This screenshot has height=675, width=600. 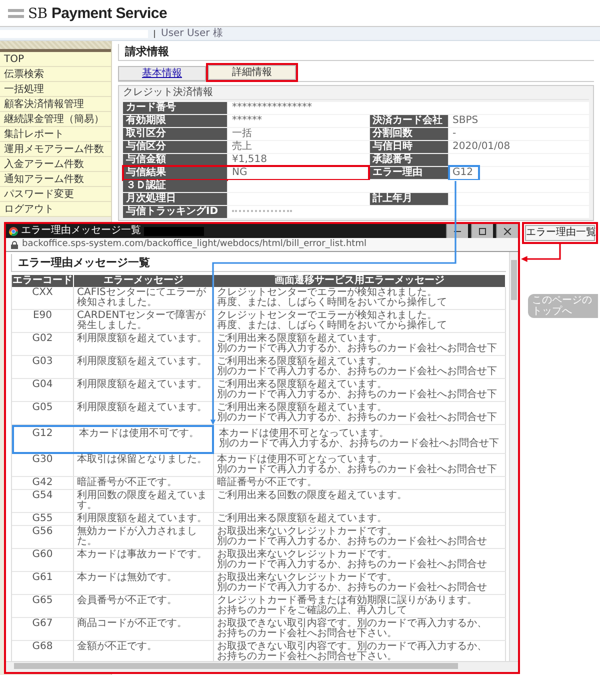 I want to click on field-value: ¥1,518, so click(x=298, y=160).